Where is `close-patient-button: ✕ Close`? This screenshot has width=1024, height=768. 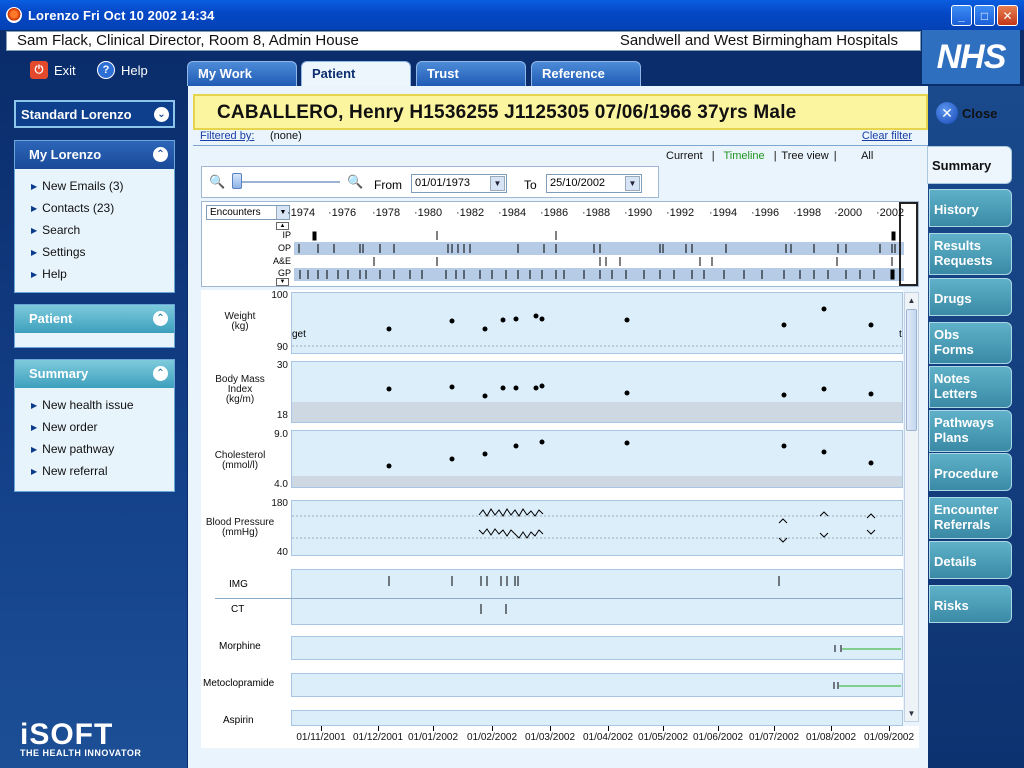 close-patient-button: ✕ Close is located at coordinates (966, 113).